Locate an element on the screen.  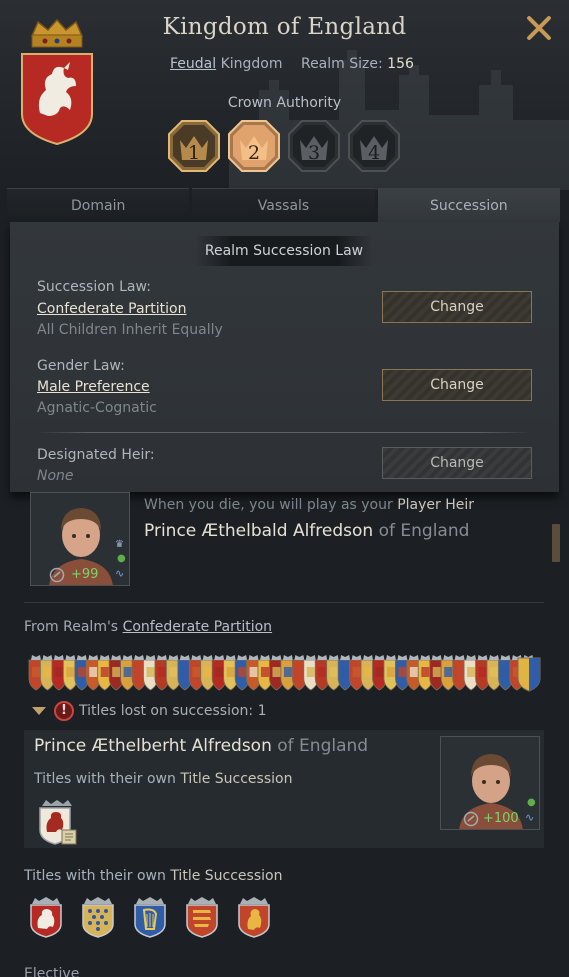
sibling-title-succession-note: Titles with their own Title Succession is located at coordinates (163, 779).